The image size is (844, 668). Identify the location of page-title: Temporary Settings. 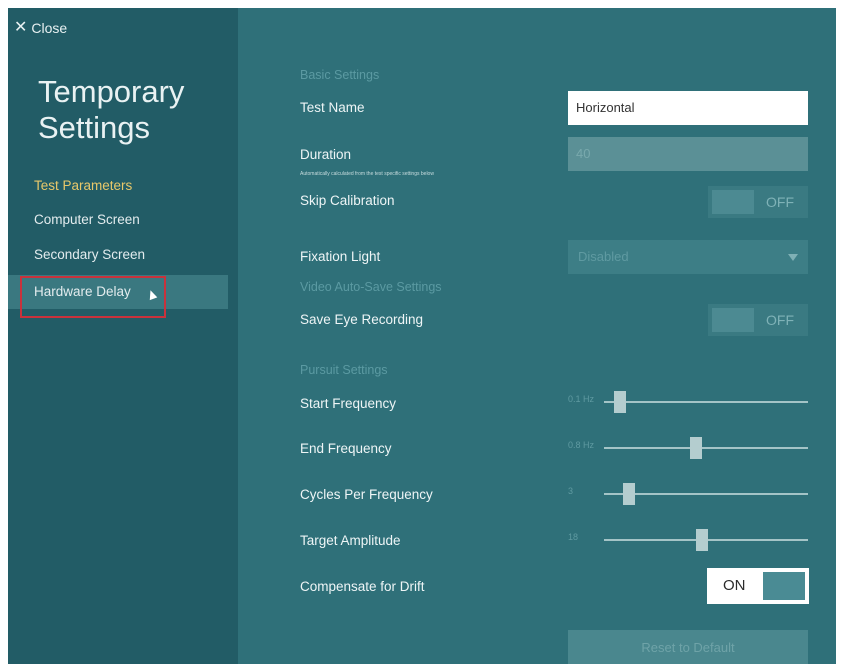
(111, 110).